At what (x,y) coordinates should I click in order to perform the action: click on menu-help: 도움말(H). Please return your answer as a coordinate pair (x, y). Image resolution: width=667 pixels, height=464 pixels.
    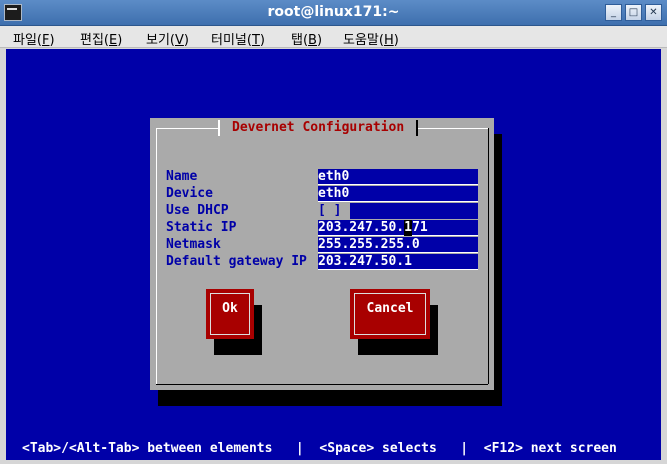
    Looking at the image, I should click on (371, 38).